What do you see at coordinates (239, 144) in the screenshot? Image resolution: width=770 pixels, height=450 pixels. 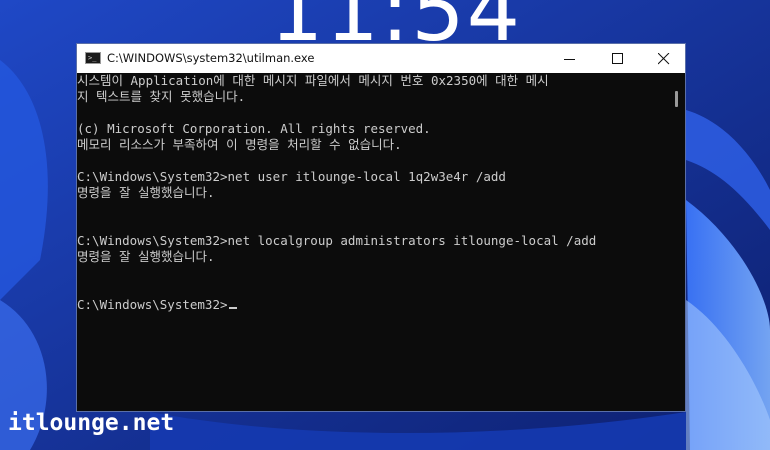 I see `console-line: 메모리 리소스가 부족하여 이 명령을 처리할 수 없습니다.` at bounding box center [239, 144].